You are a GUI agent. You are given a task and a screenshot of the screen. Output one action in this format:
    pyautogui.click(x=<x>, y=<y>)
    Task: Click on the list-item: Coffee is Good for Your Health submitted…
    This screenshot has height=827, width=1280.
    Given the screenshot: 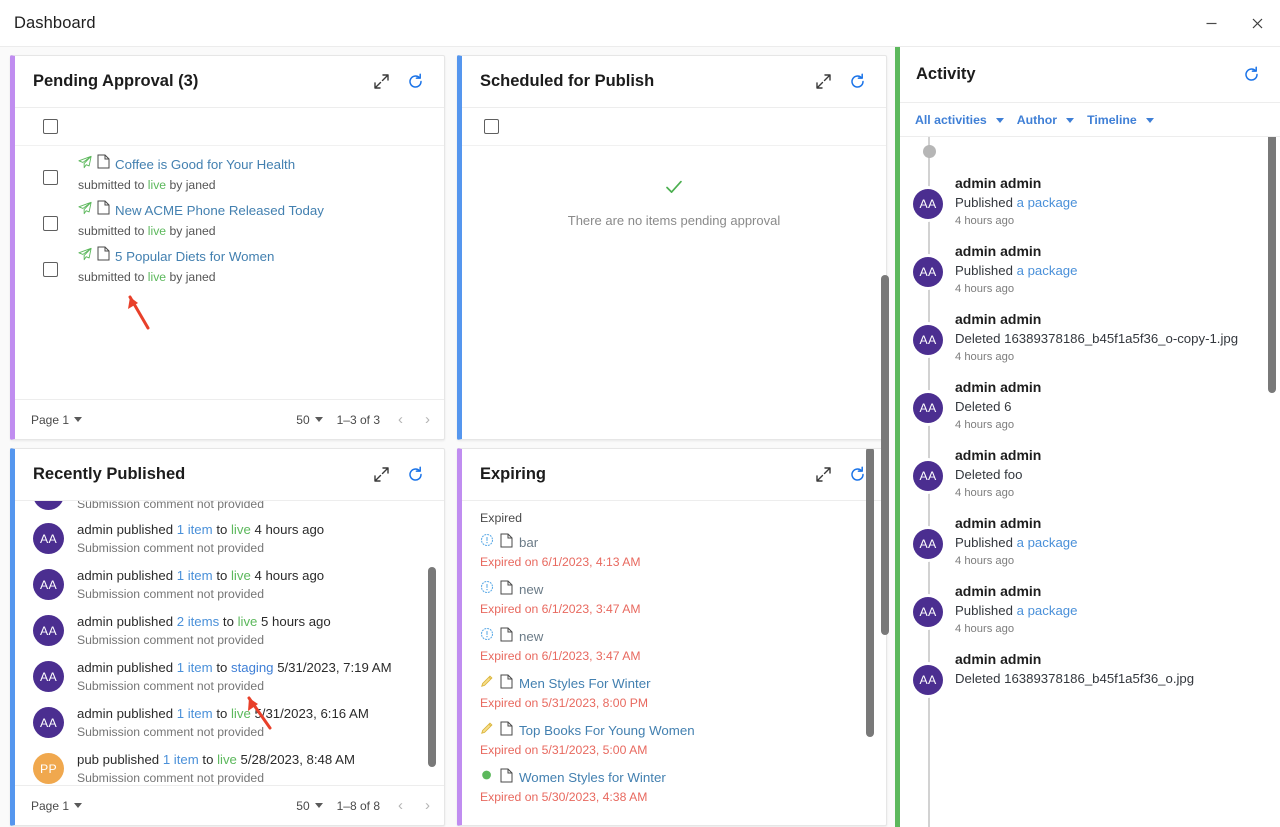 What is the action you would take?
    pyautogui.click(x=229, y=173)
    